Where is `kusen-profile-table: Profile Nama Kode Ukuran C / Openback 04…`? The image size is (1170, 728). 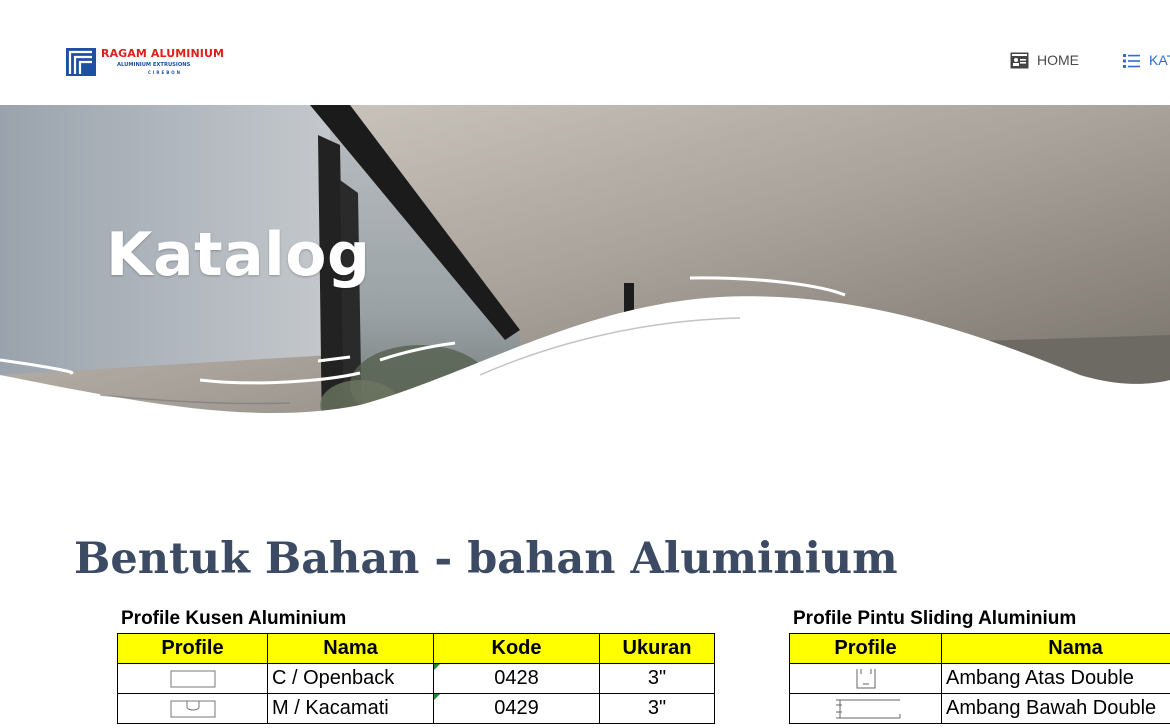
kusen-profile-table: Profile Nama Kode Ukuran C / Openback 04… is located at coordinates (416, 678).